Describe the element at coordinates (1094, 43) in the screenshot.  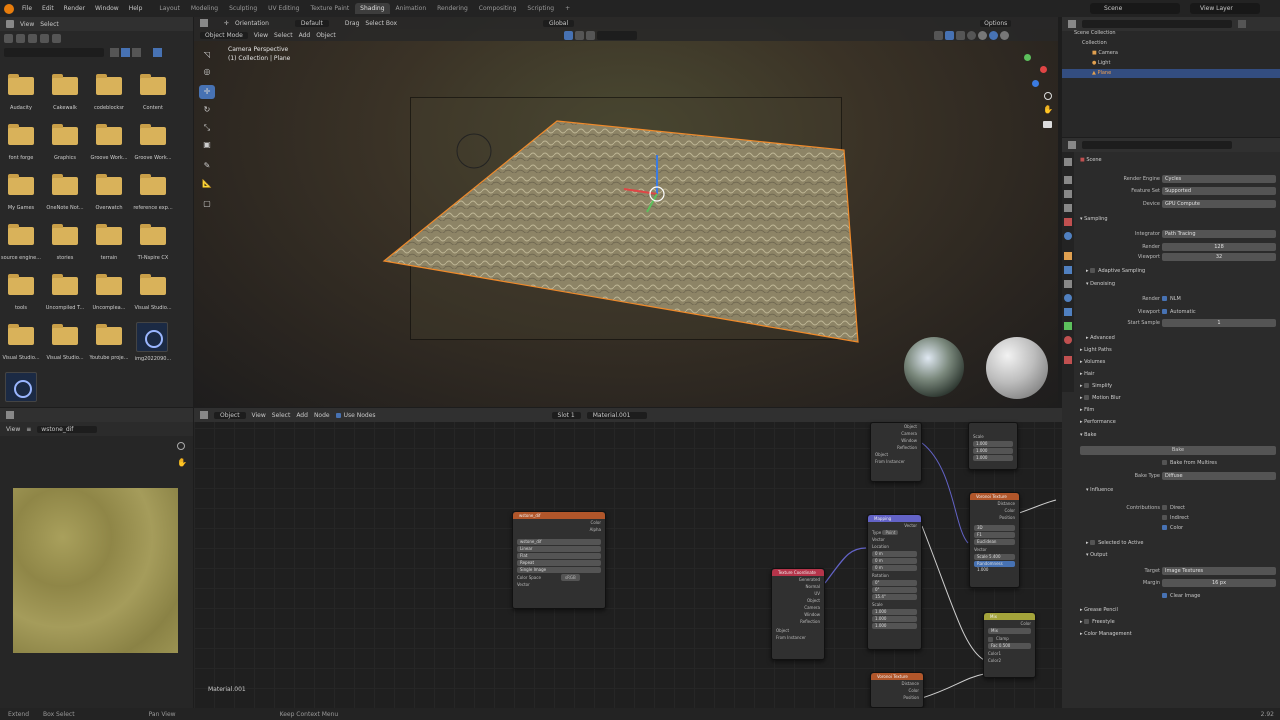
I see `outliner-collection: Collection` at that location.